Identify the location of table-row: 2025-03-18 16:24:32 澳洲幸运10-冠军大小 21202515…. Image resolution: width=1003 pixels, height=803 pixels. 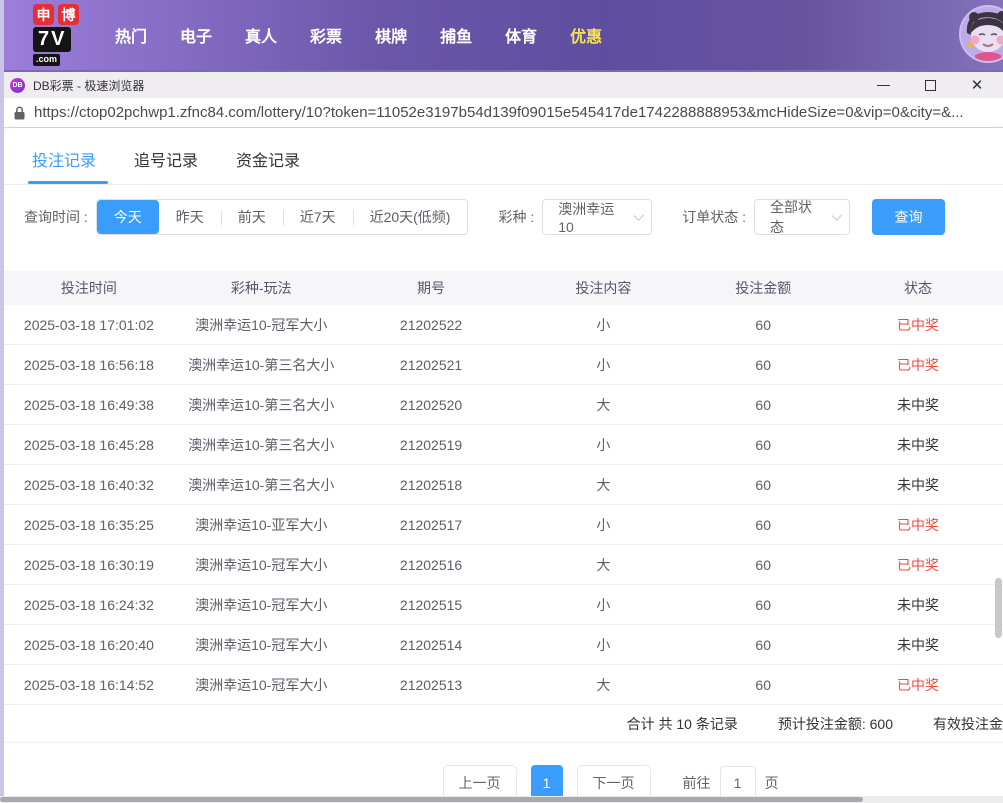
(503, 605).